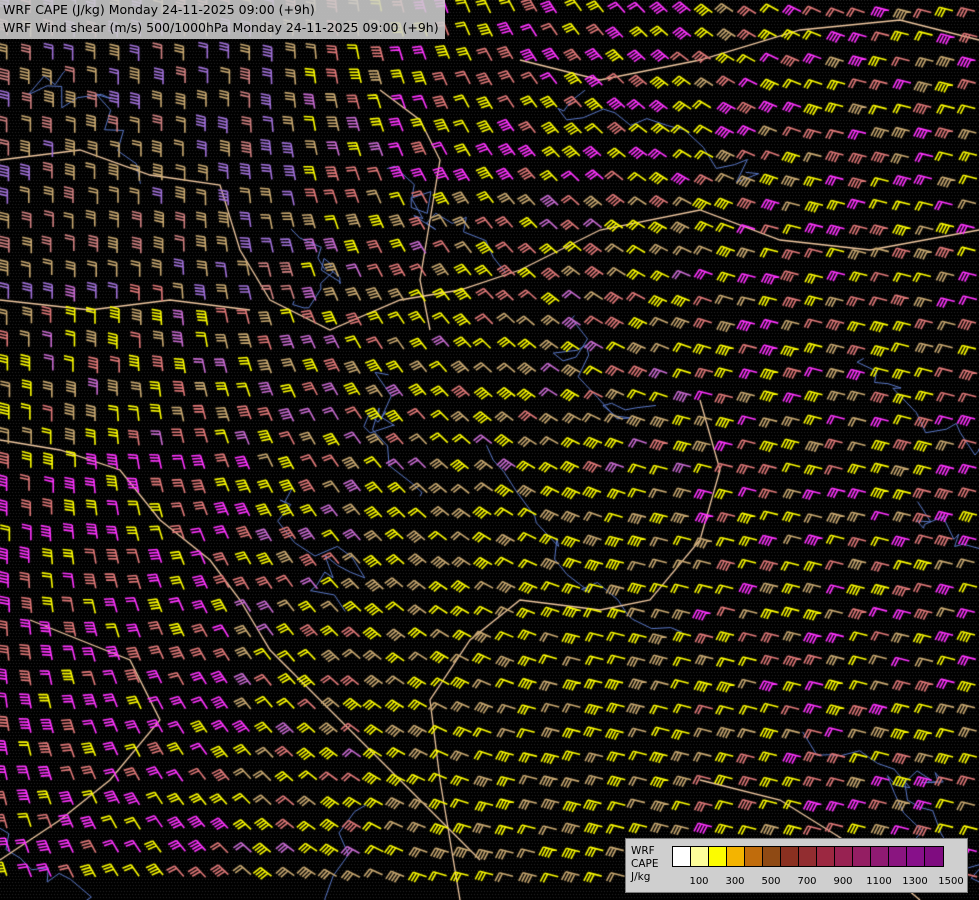 This screenshot has height=900, width=979. I want to click on legend-tick: 1300, so click(915, 881).